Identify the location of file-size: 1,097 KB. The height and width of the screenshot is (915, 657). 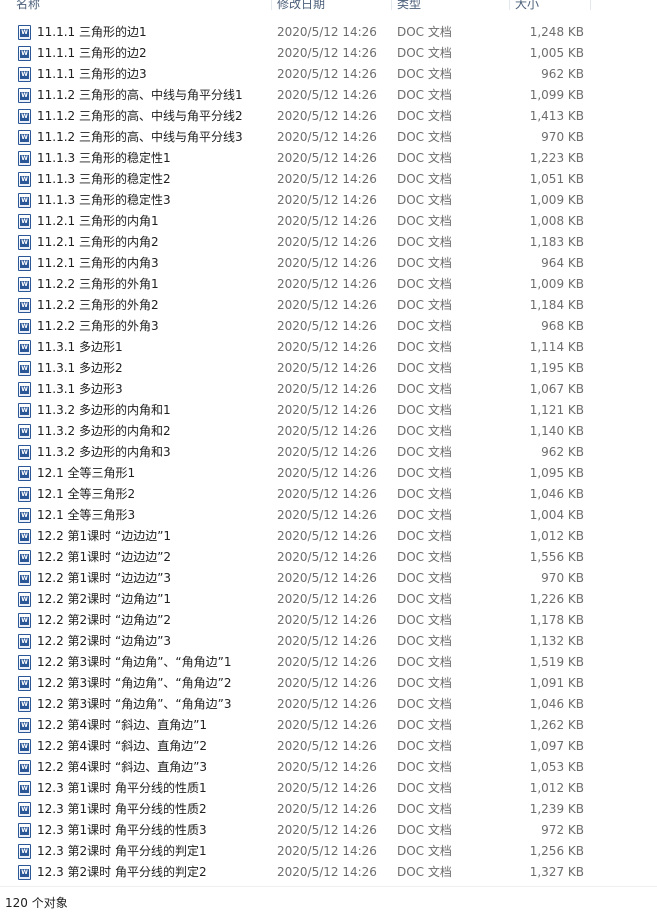
(556, 746).